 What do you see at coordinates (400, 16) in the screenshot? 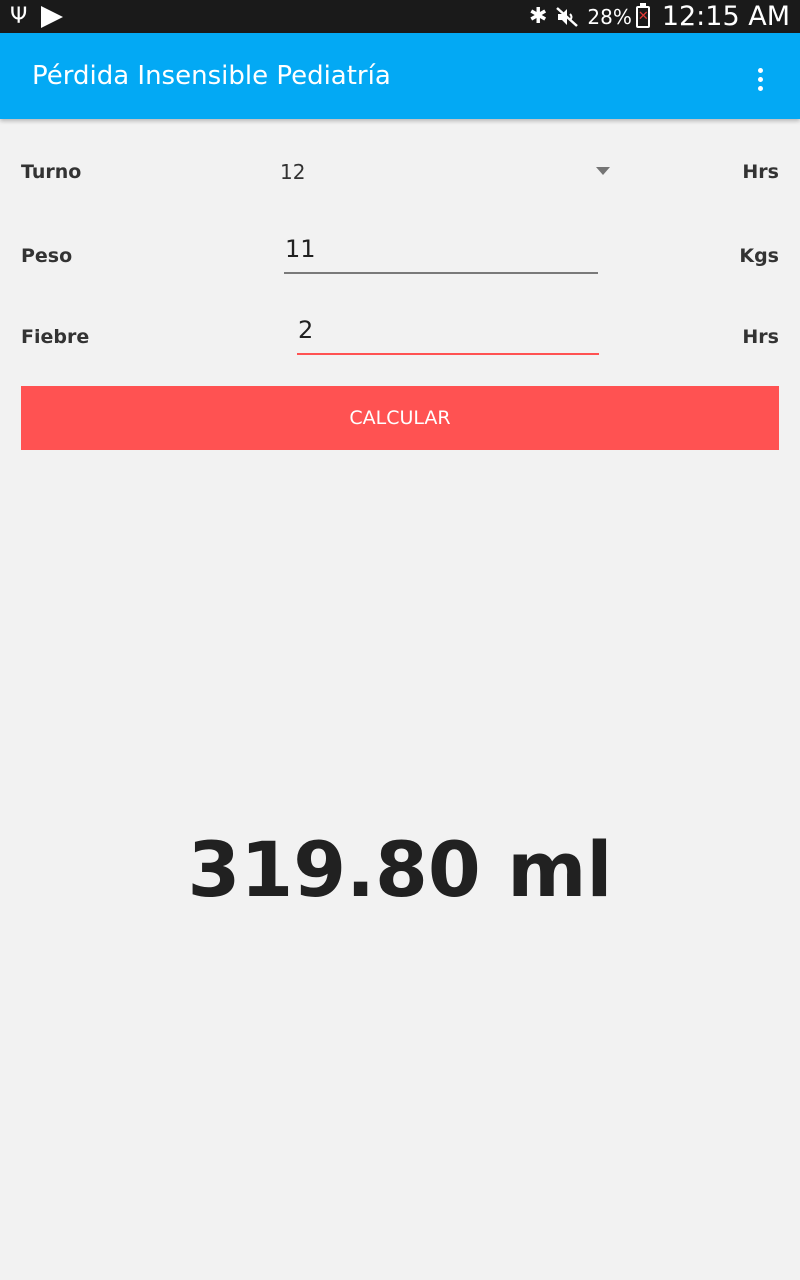
I see `status-bar: Ψ ✱ 28% ✕ 12:15 AM` at bounding box center [400, 16].